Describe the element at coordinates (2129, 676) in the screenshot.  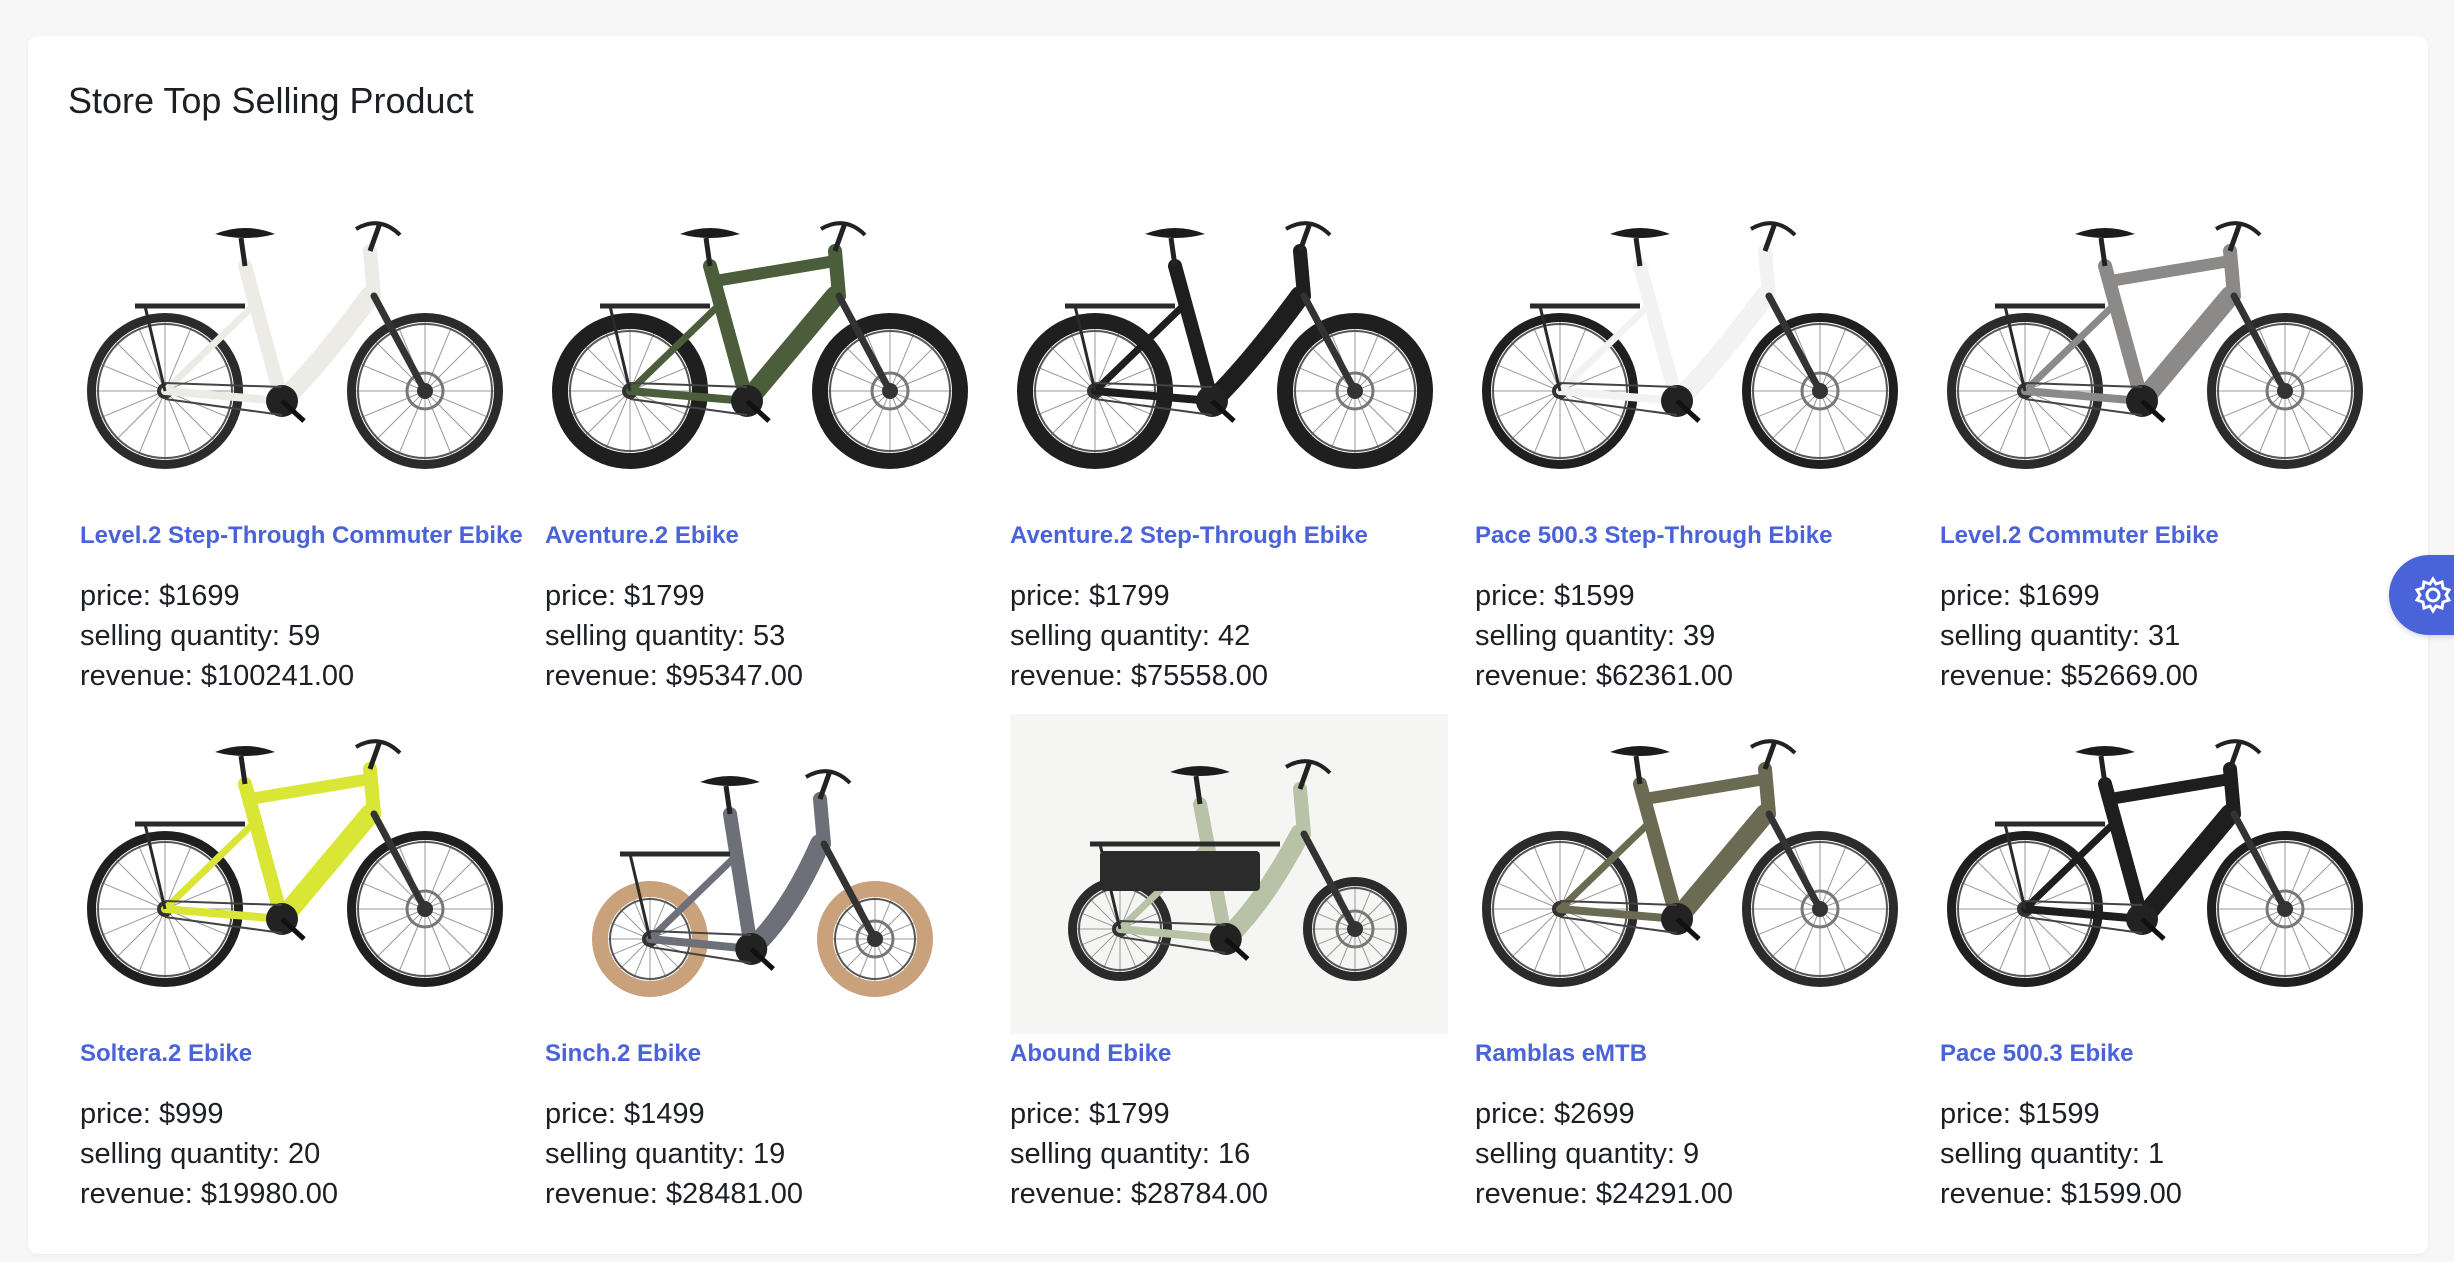
I see `product-revenue-value: $52669.00` at that location.